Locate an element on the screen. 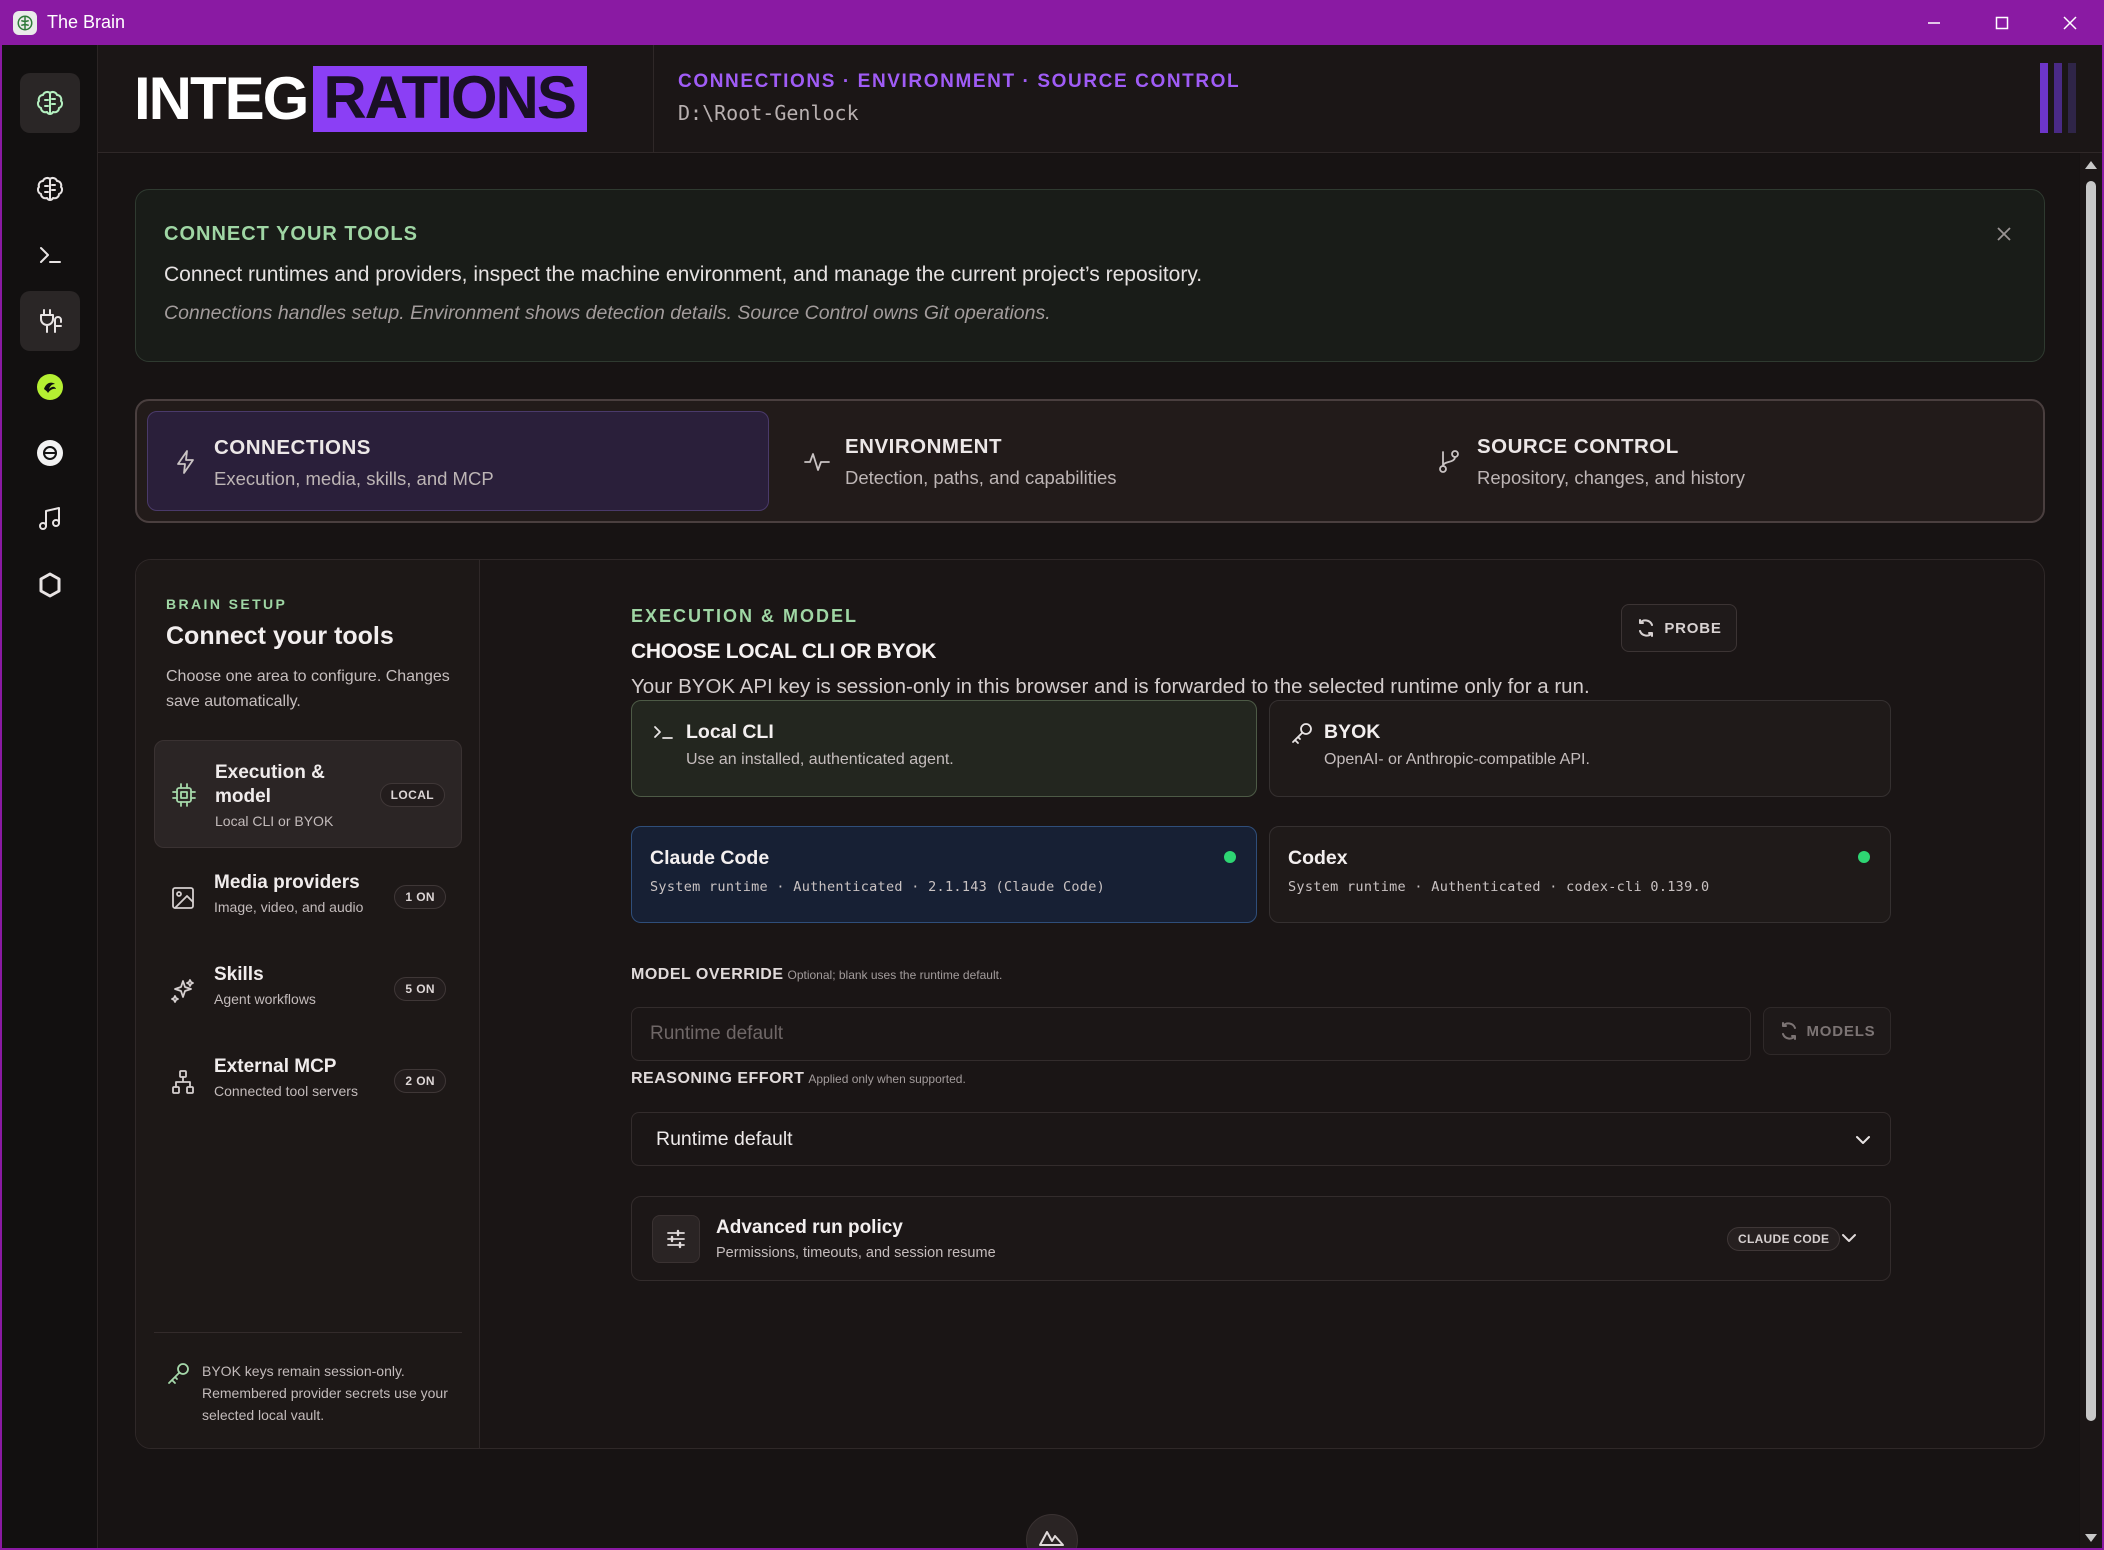 The image size is (2104, 1550). close-window-button is located at coordinates (2070, 22).